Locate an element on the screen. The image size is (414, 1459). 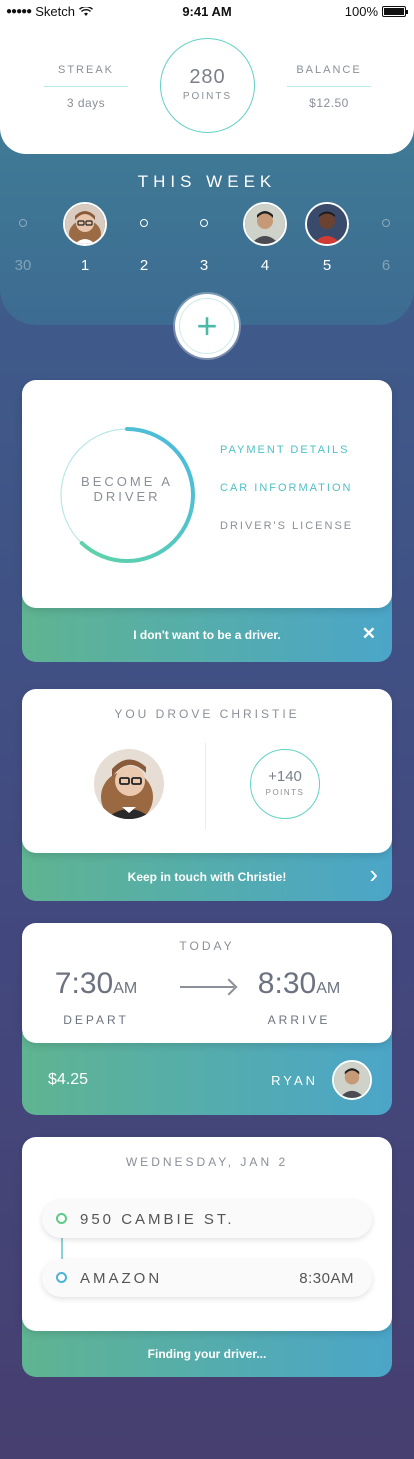
payment-details-link: PAYMENT DETAILS is located at coordinates (286, 450).